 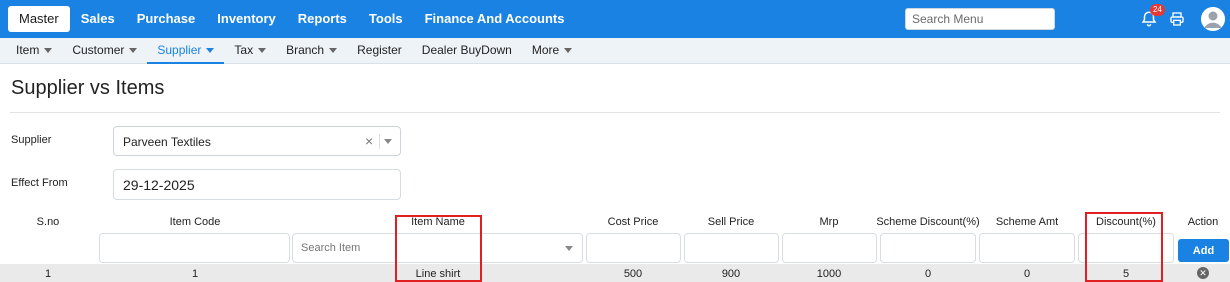 What do you see at coordinates (246, 19) in the screenshot?
I see `menu-inventory: Inventory` at bounding box center [246, 19].